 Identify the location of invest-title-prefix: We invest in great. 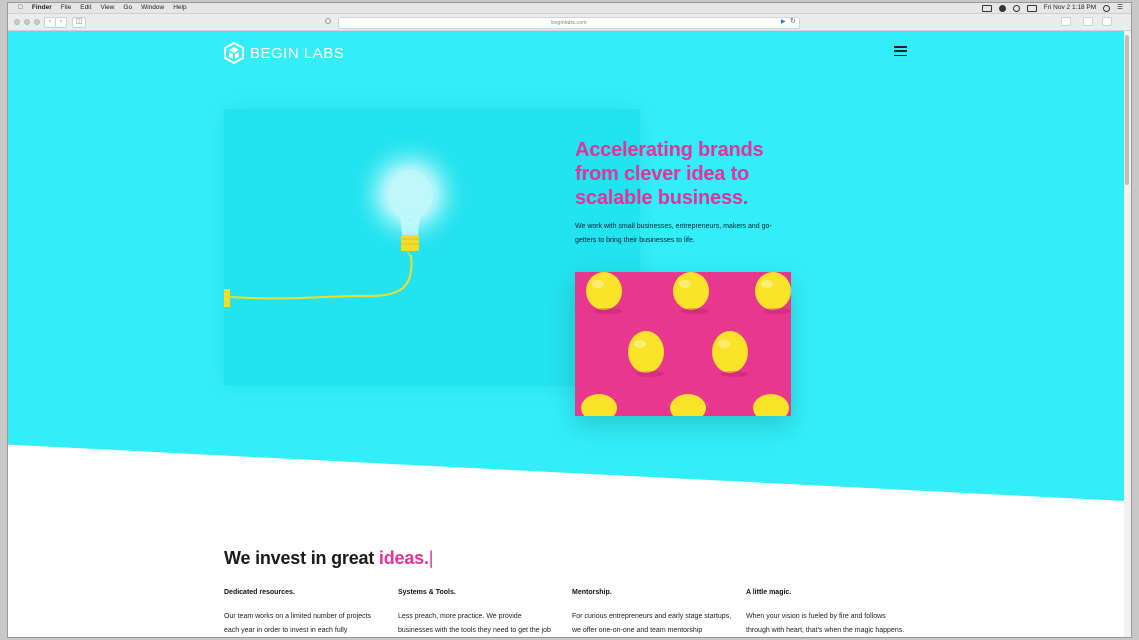
(301, 558).